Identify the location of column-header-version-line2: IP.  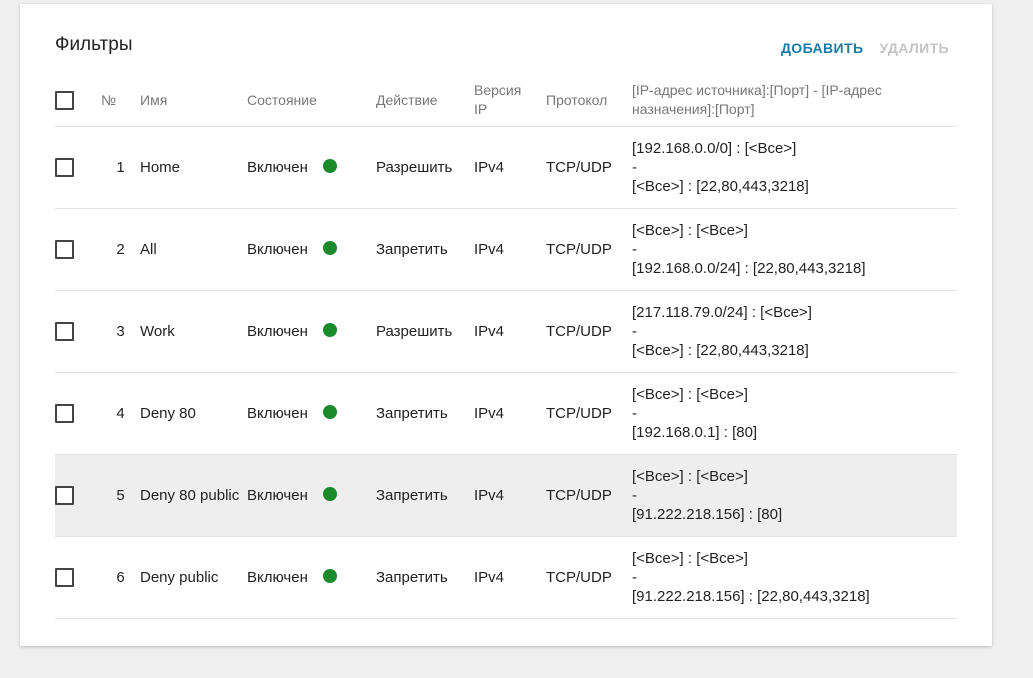
(481, 109).